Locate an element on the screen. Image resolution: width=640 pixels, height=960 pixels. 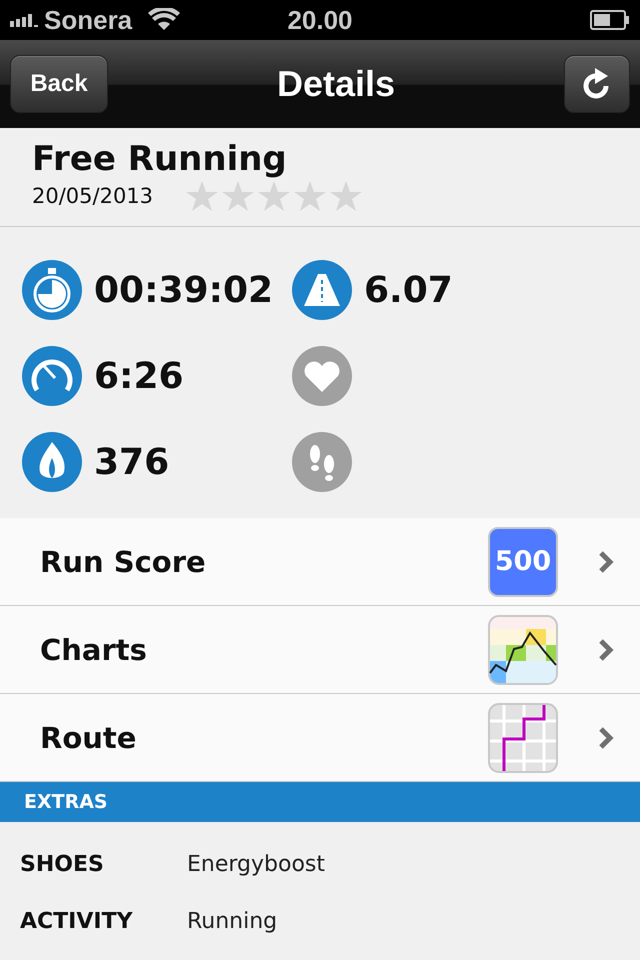
score-badge: 500 is located at coordinates (523, 561).